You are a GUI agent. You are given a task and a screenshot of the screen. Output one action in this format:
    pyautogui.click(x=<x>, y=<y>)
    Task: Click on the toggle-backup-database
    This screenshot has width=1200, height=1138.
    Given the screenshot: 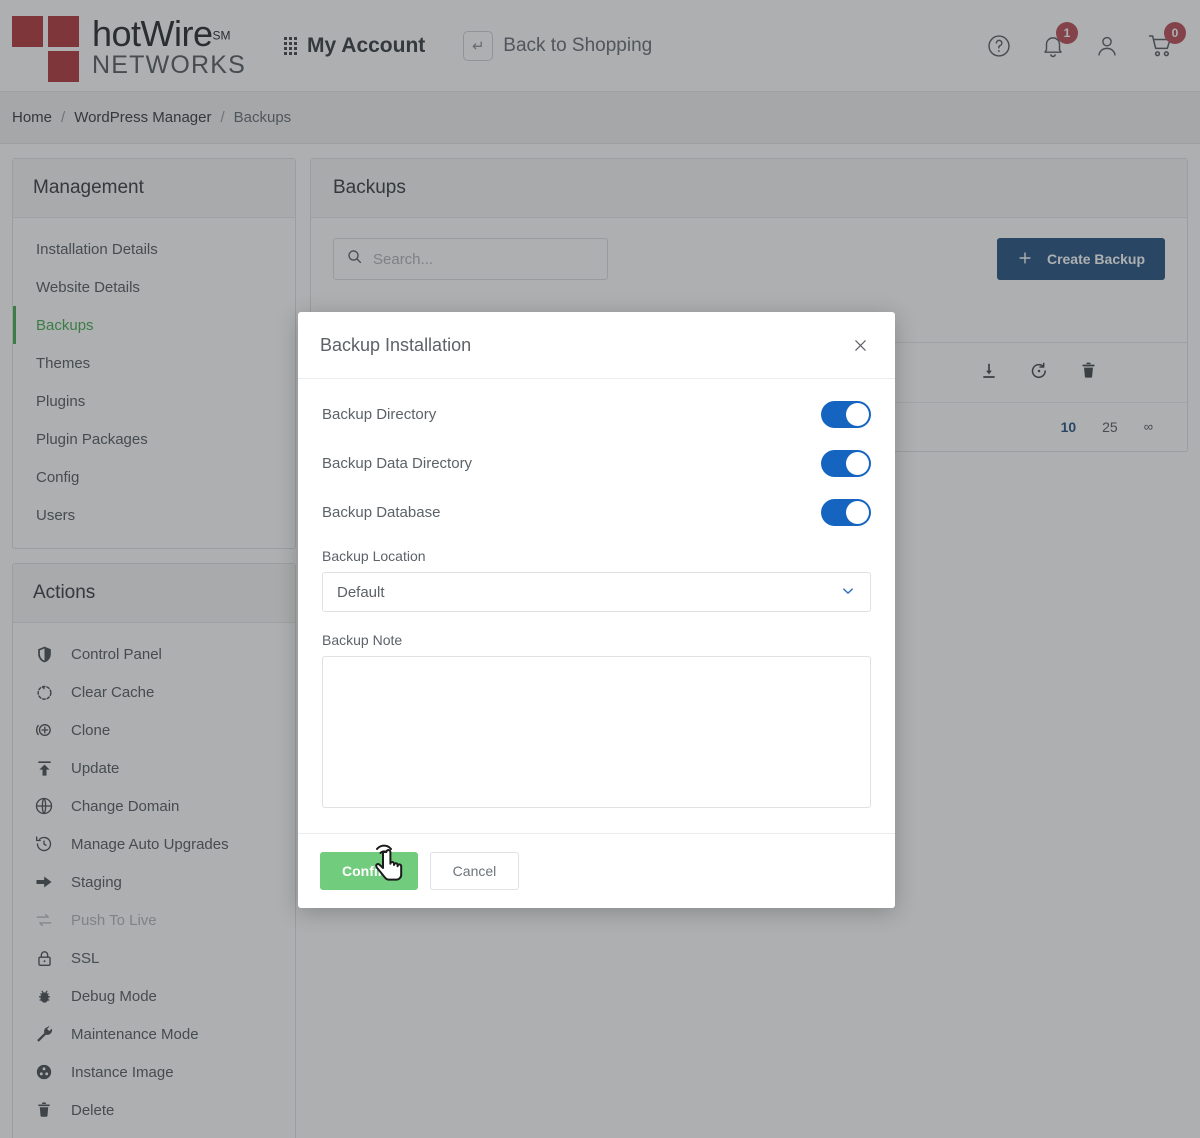 What is the action you would take?
    pyautogui.click(x=846, y=512)
    